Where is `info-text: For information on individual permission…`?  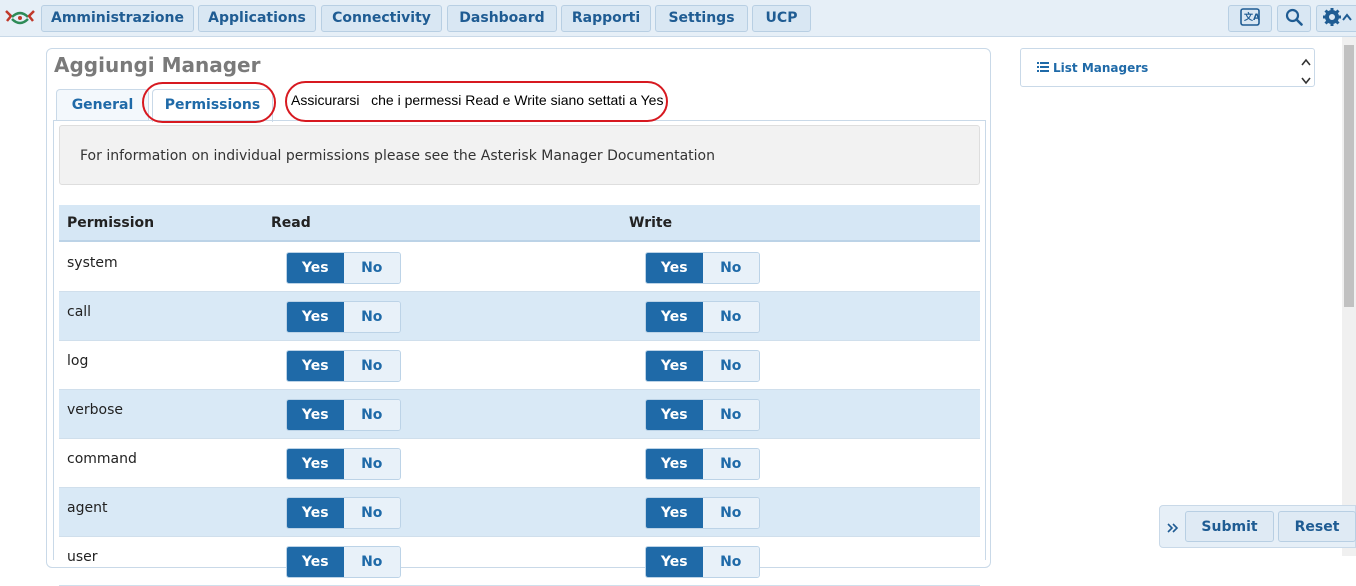
info-text: For information on individual permission… is located at coordinates (397, 156).